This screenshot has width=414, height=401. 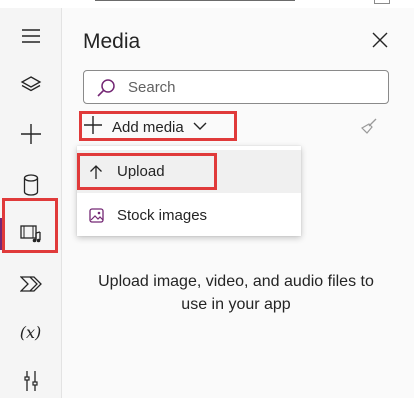 What do you see at coordinates (31, 185) in the screenshot?
I see `database-icon` at bounding box center [31, 185].